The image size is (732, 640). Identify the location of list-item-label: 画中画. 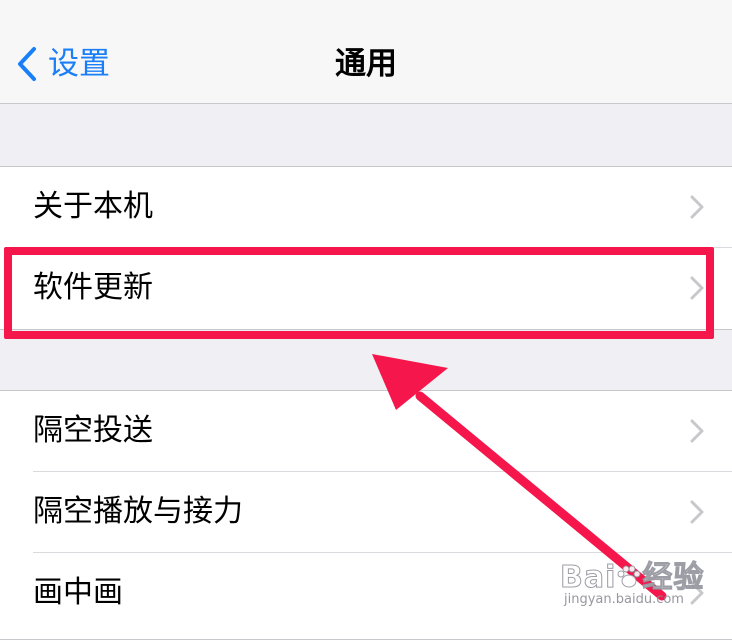
(78, 592).